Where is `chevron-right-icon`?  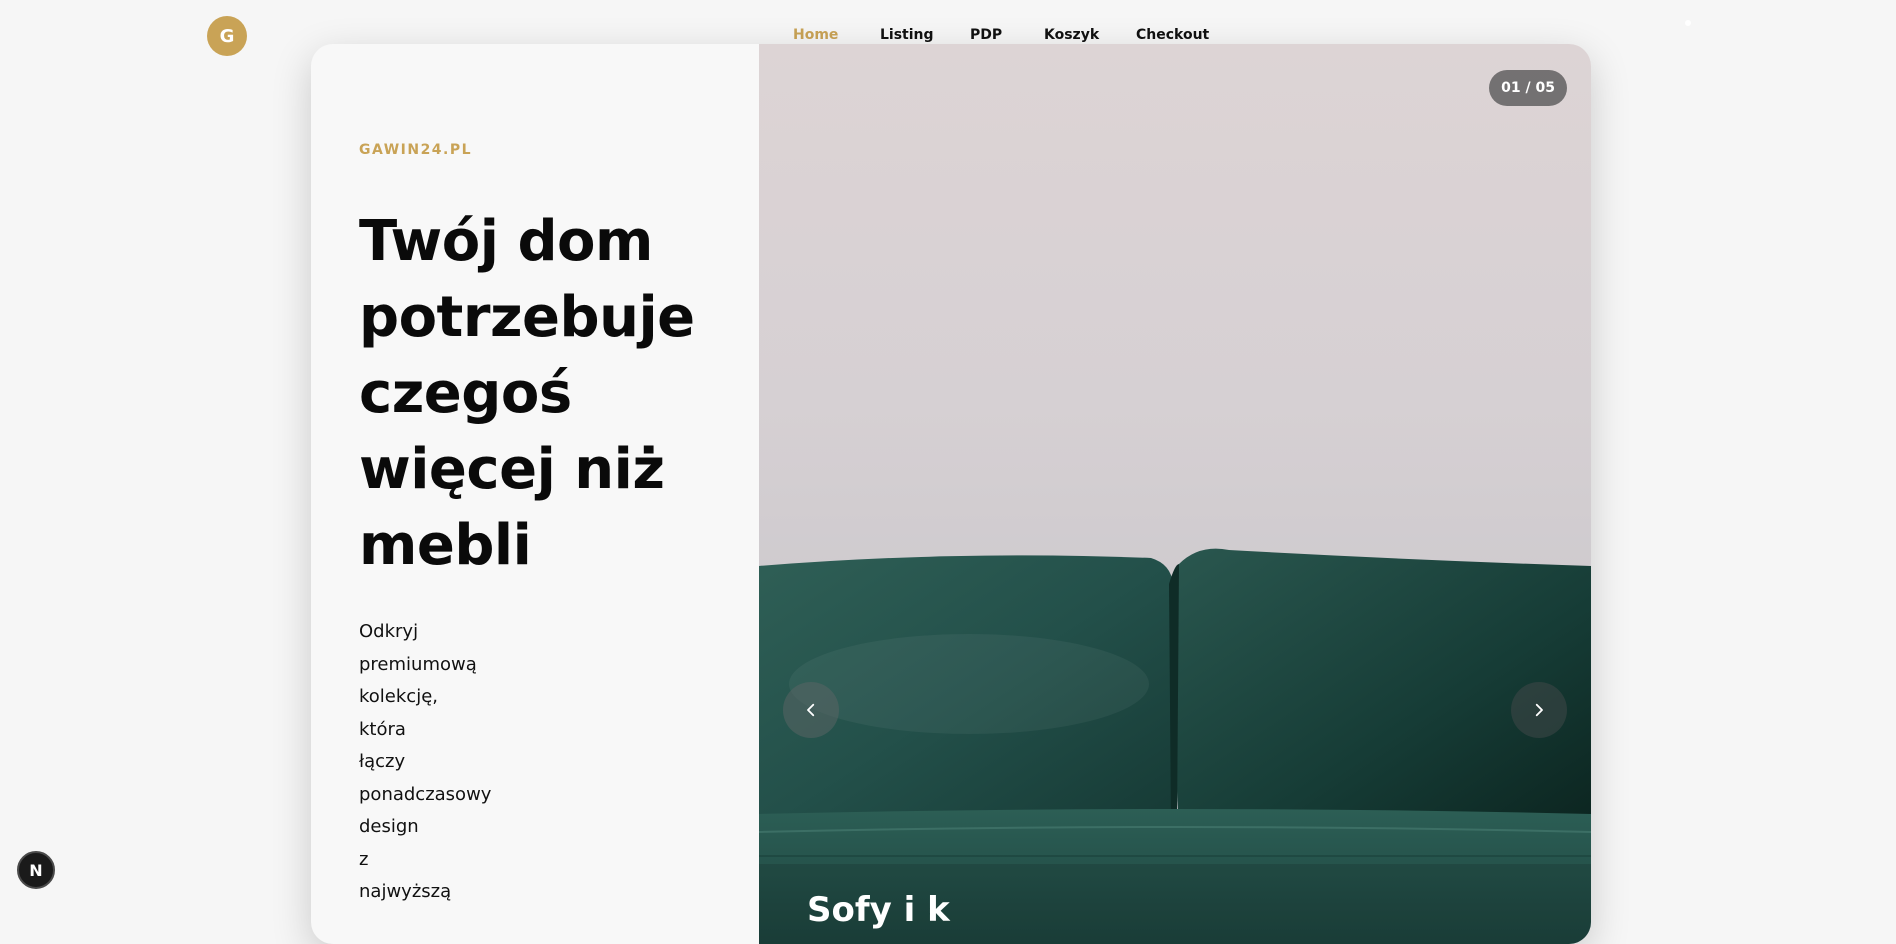
chevron-right-icon is located at coordinates (1539, 710).